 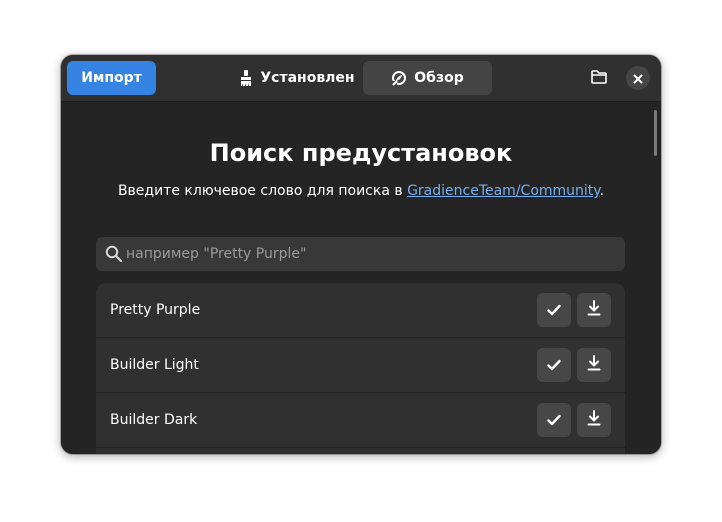 I want to click on search-input, so click(x=366, y=254).